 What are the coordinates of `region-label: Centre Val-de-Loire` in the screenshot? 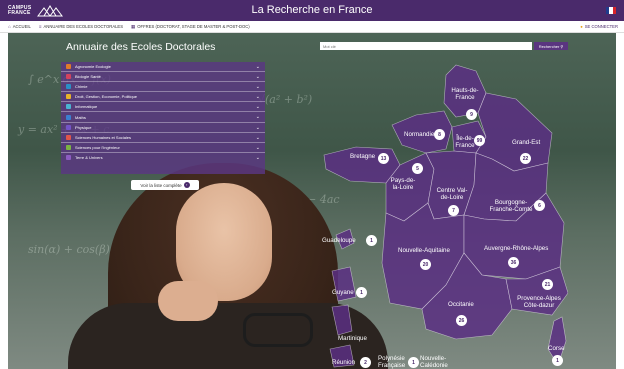 It's located at (452, 194).